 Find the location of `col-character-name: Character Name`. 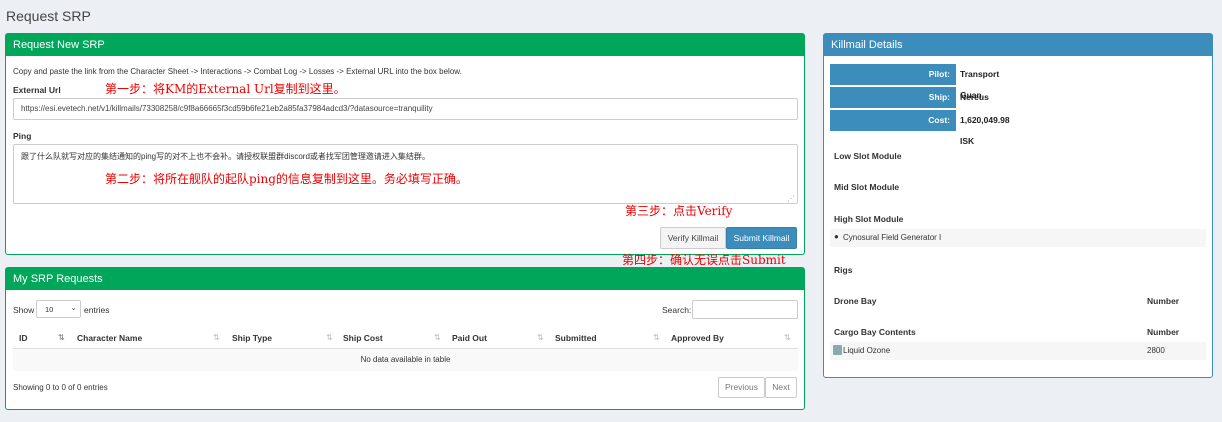

col-character-name: Character Name is located at coordinates (109, 338).